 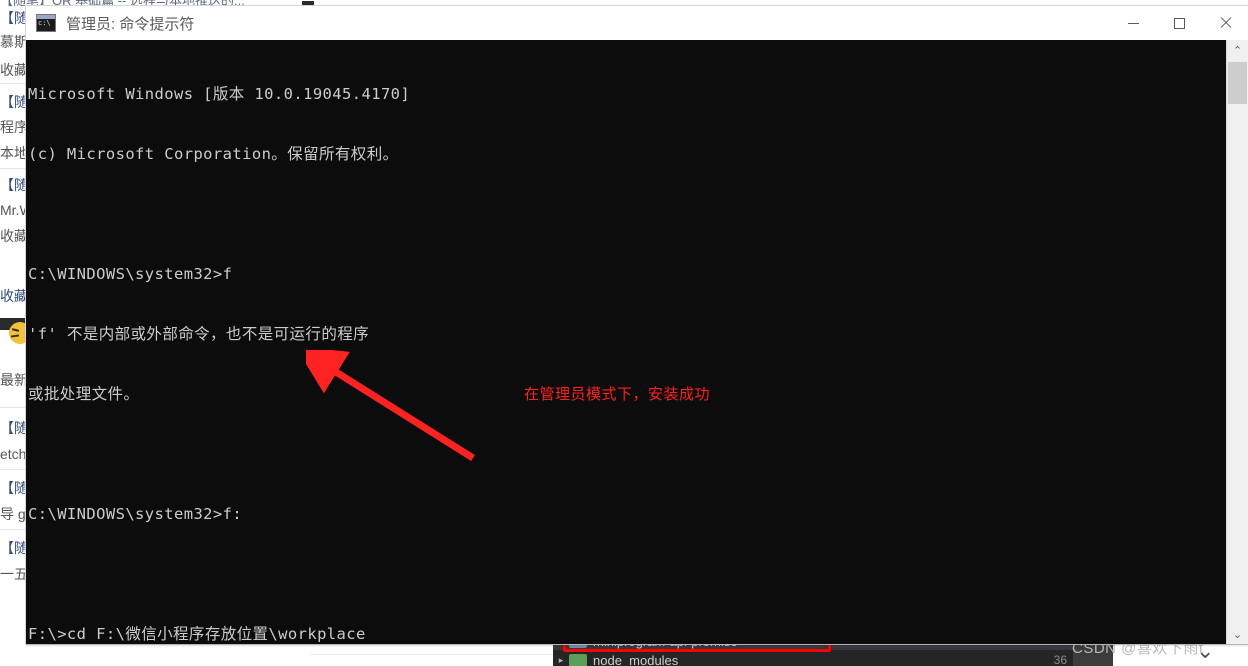 What do you see at coordinates (219, 94) in the screenshot?
I see `terminal-line: Microsoft Windows [版本 10.0.19045.4170]` at bounding box center [219, 94].